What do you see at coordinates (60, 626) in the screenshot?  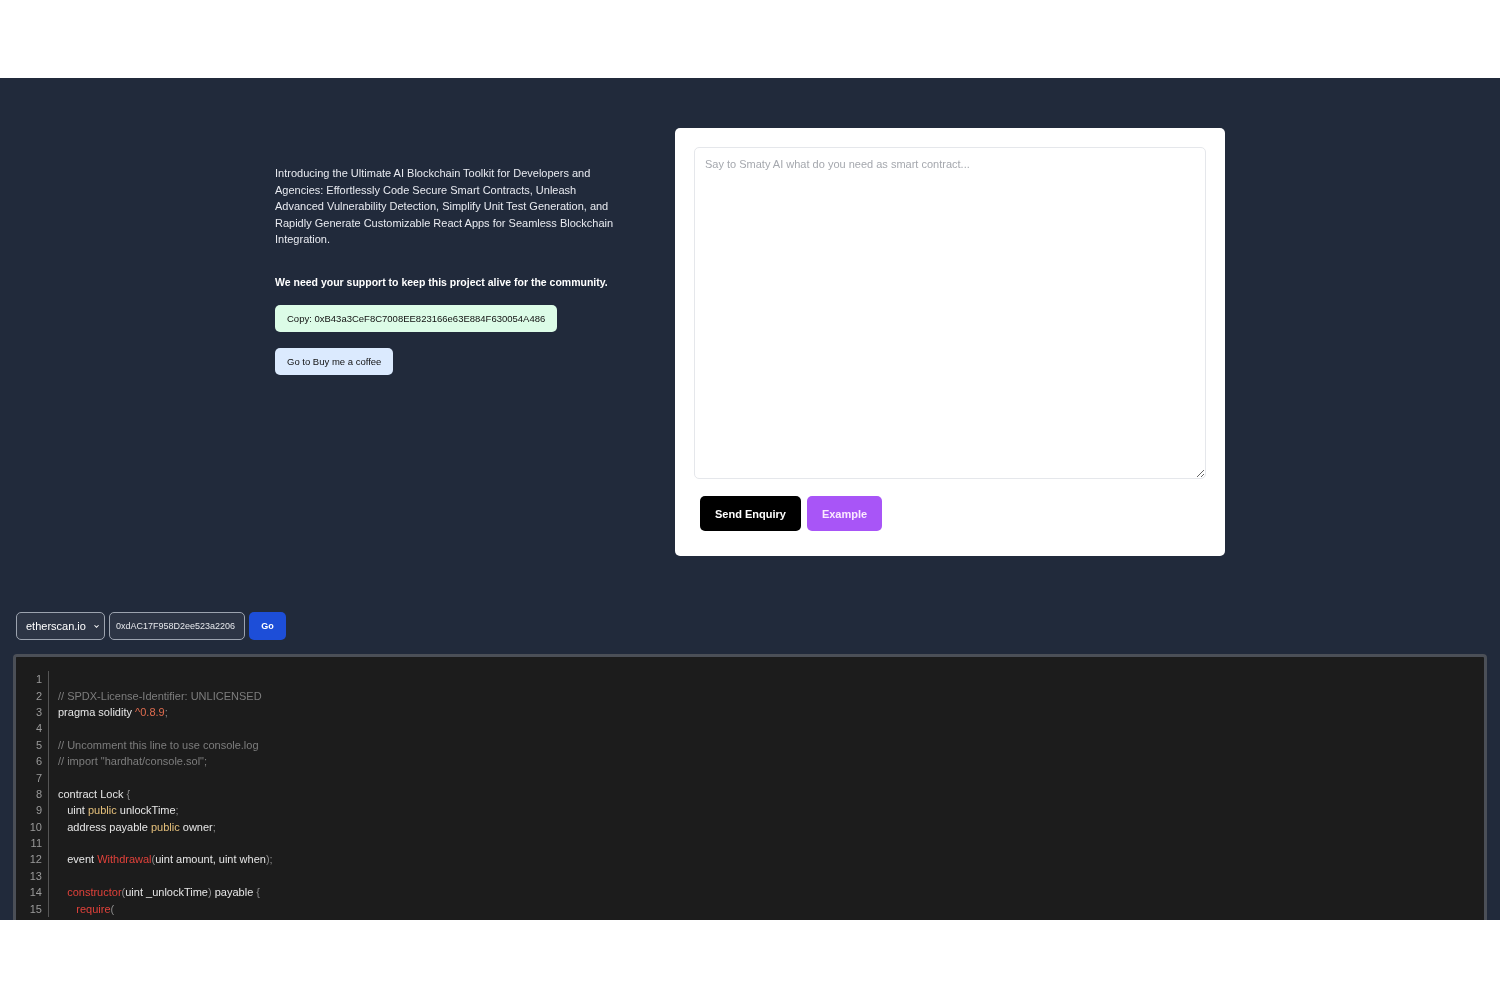 I see `explorer-select: etherscan.io` at bounding box center [60, 626].